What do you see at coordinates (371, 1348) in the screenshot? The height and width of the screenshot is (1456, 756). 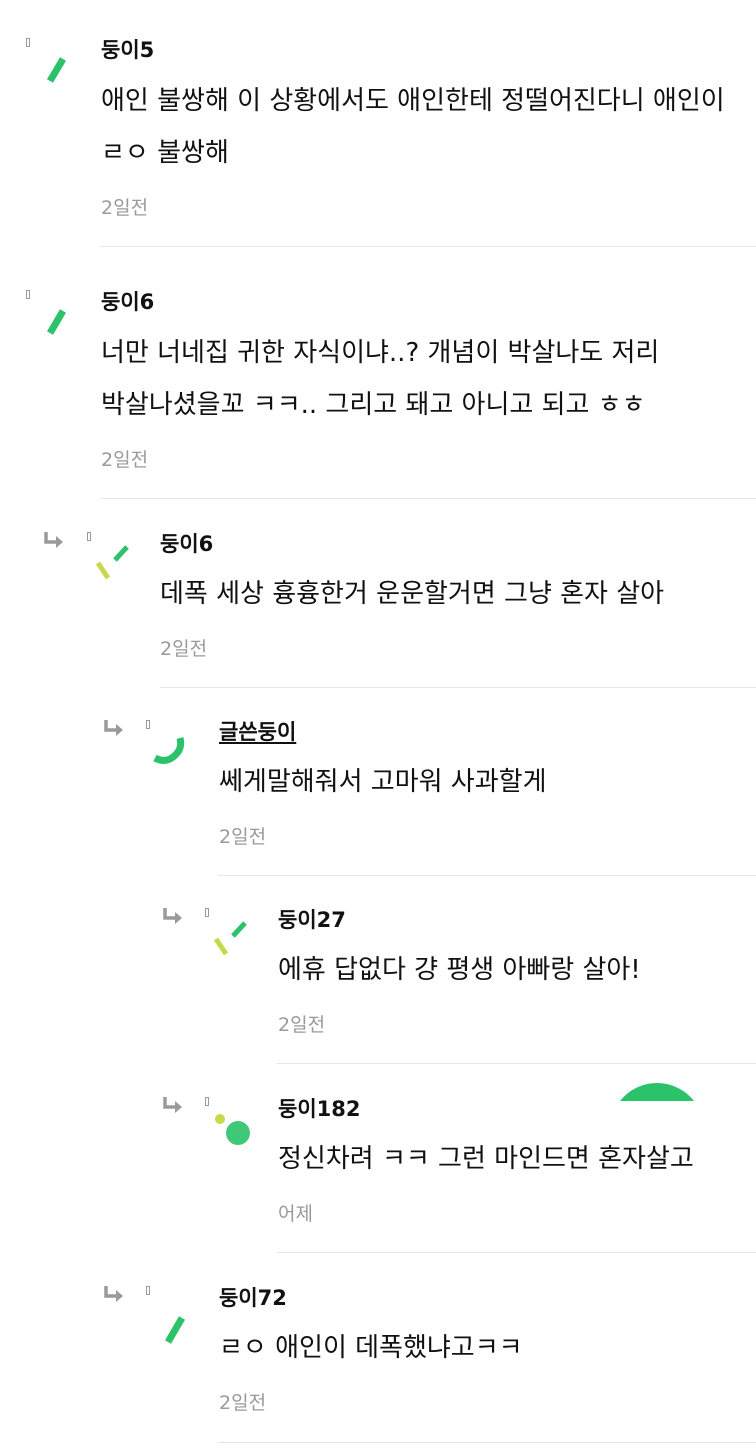 I see `comment-body: ㄹㅇ 애인이 데폭했냐고ㅋㅋ` at bounding box center [371, 1348].